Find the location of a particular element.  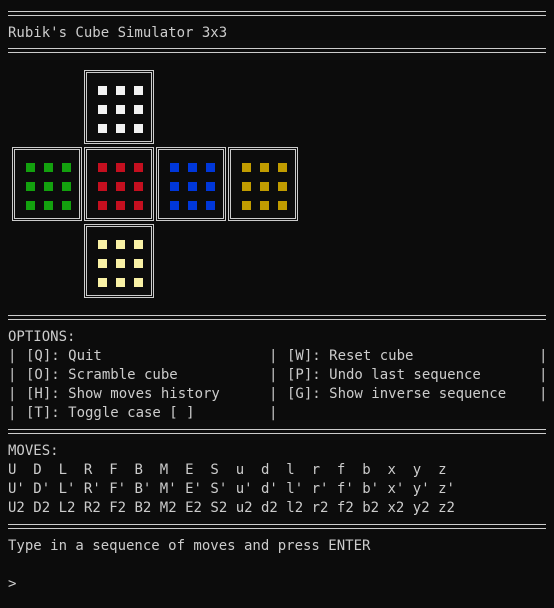

moves-rule is located at coordinates (277, 431).